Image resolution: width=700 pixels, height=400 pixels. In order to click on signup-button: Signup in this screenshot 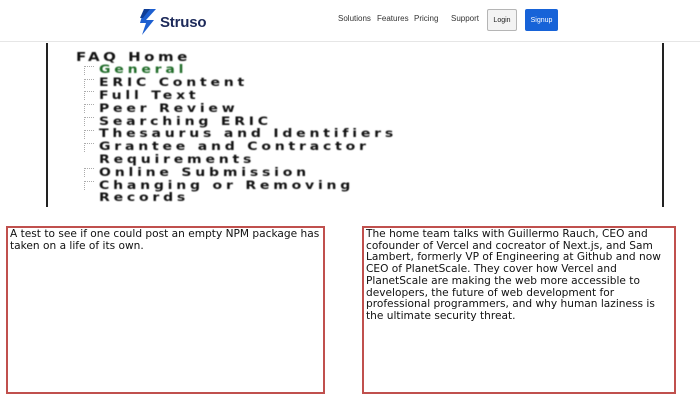, I will do `click(541, 20)`.